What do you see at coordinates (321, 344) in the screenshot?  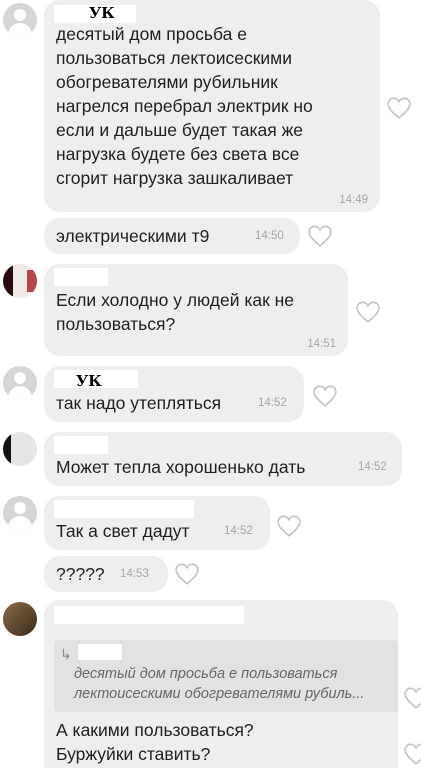 I see `message-time: 14:51` at bounding box center [321, 344].